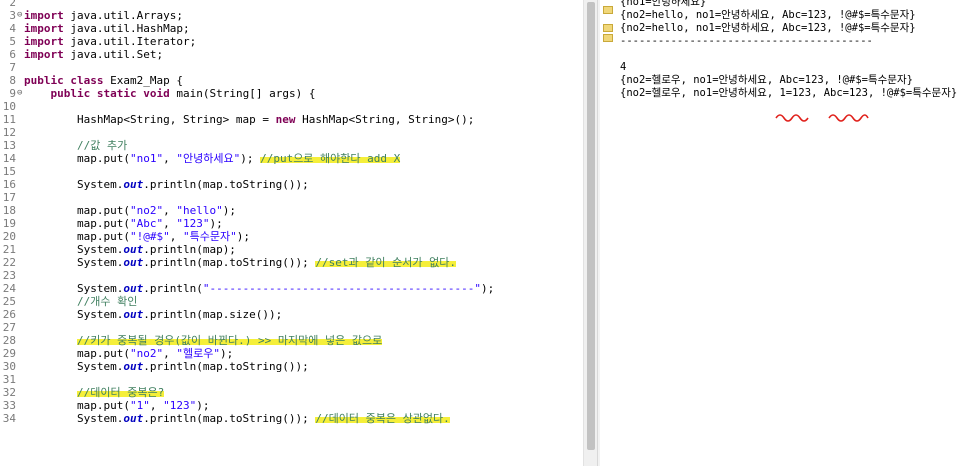 The width and height of the screenshot is (966, 466). Describe the element at coordinates (12, 80) in the screenshot. I see `line-number: 8` at that location.